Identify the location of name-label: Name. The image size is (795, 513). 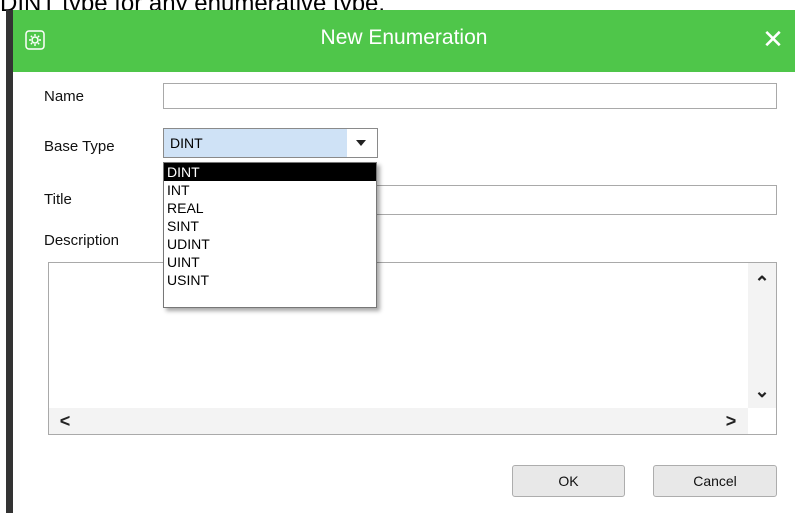
(64, 96).